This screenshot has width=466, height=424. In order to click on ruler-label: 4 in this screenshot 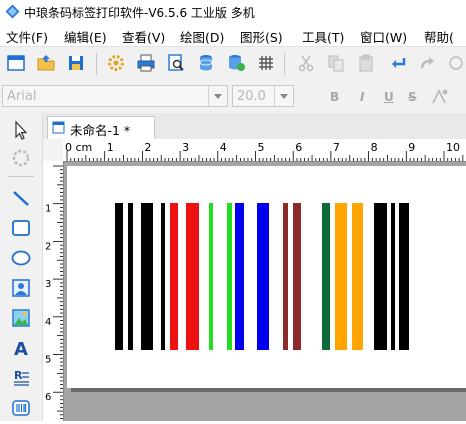, I will do `click(48, 322)`.